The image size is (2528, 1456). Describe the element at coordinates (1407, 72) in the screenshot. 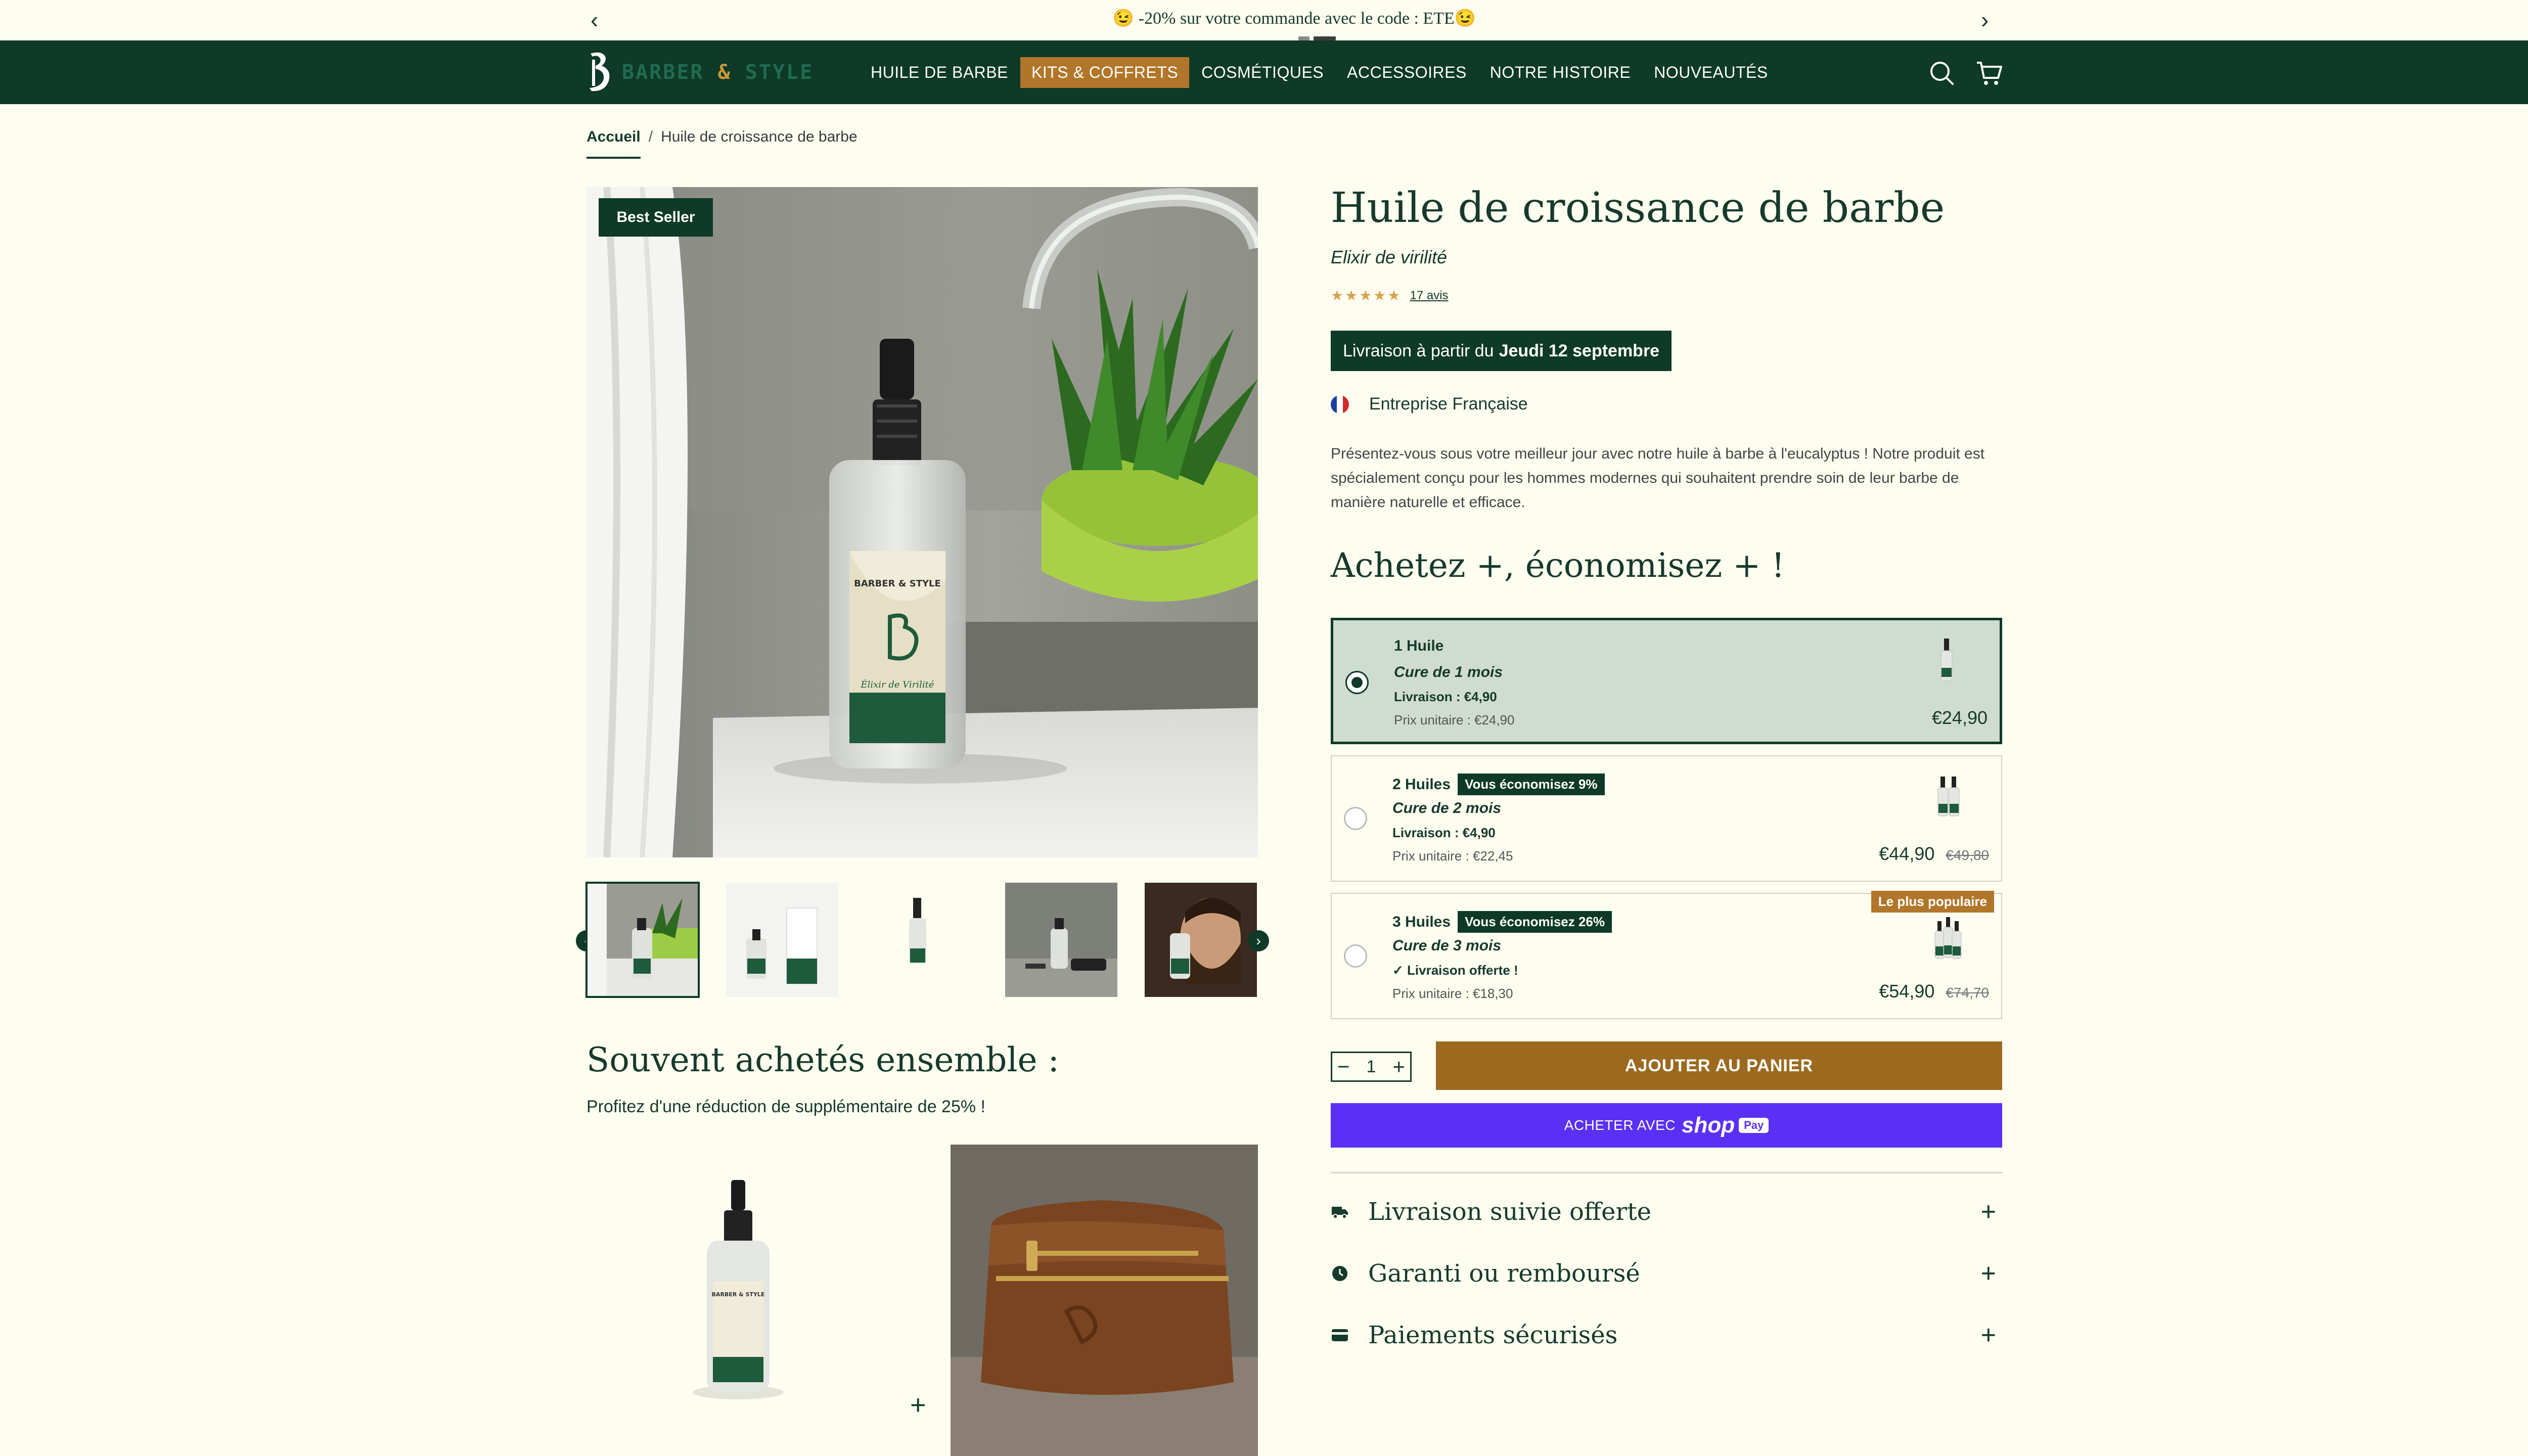

I see `nav-item-accessoires: ACCESSOIRES` at that location.